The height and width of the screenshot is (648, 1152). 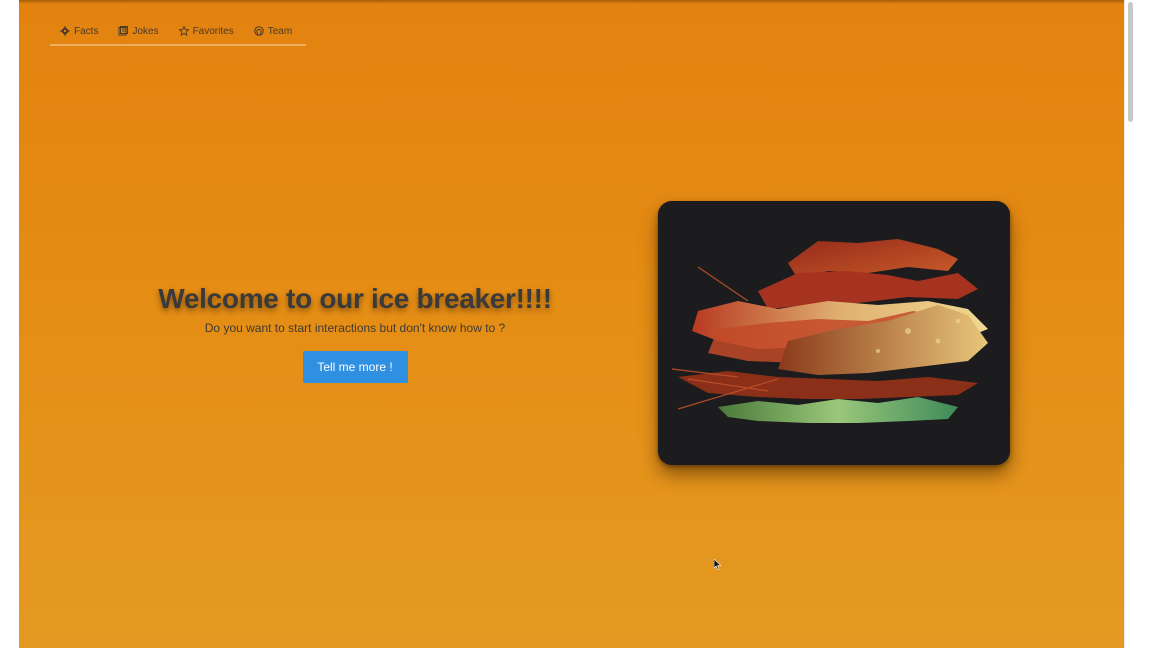 What do you see at coordinates (183, 31) in the screenshot?
I see `star-icon` at bounding box center [183, 31].